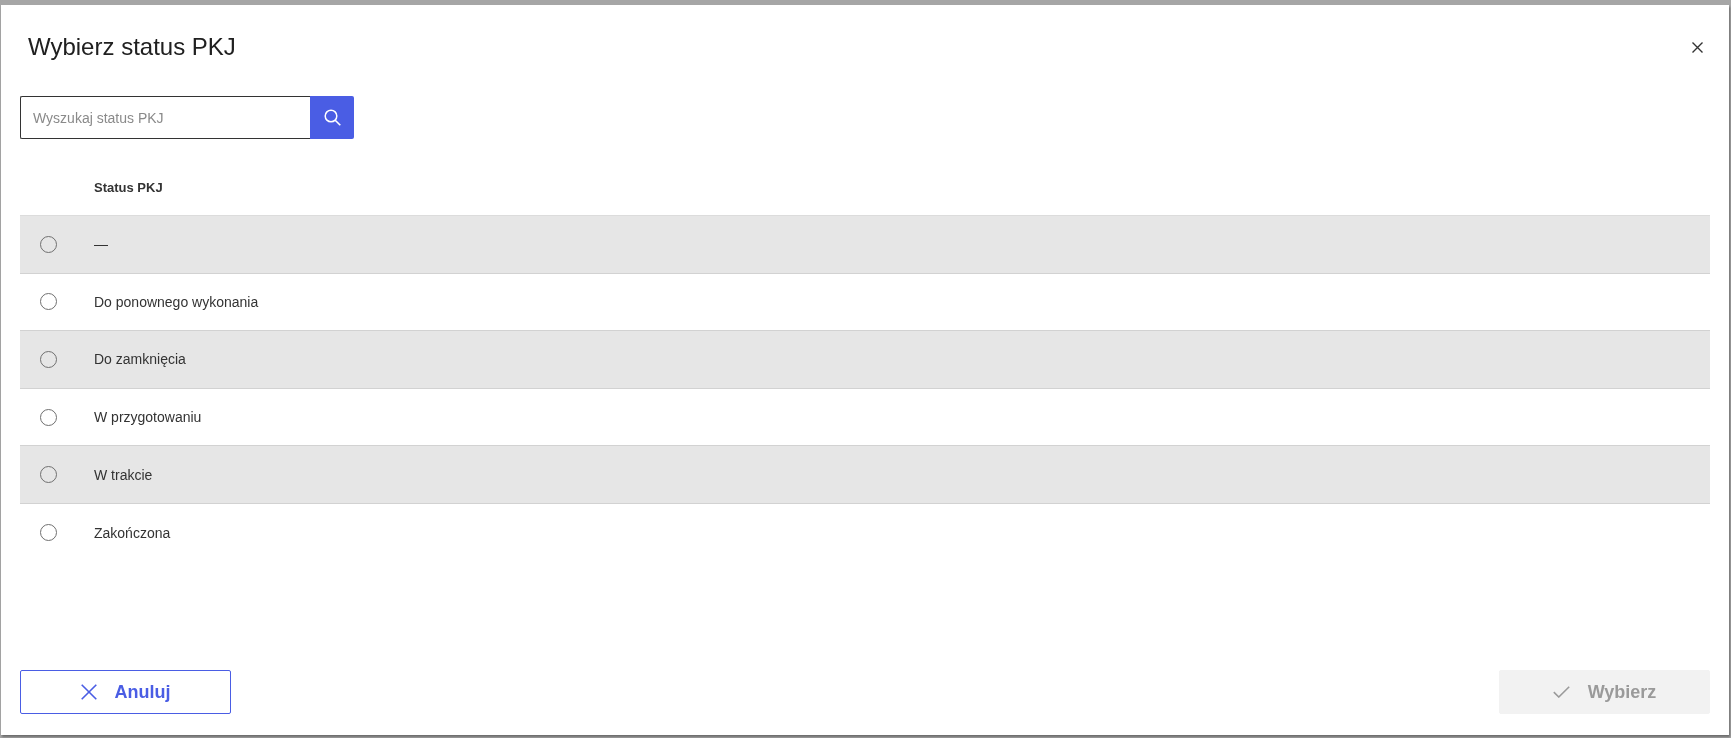 This screenshot has height=738, width=1731. Describe the element at coordinates (1561, 692) in the screenshot. I see `check-icon` at that location.